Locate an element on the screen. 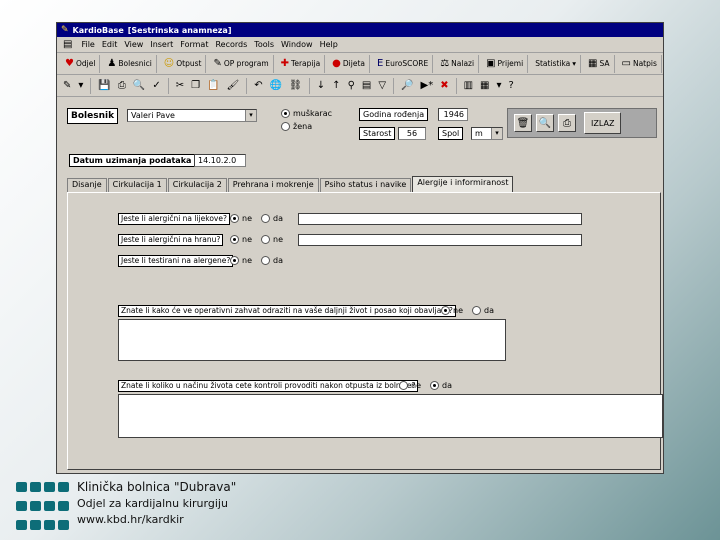  radio-male is located at coordinates (285, 113).